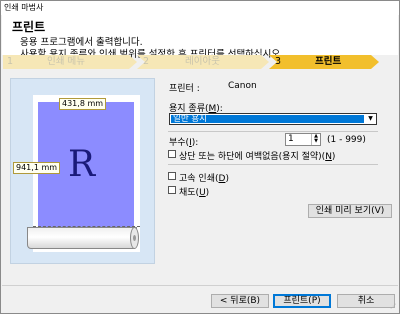  What do you see at coordinates (328, 61) in the screenshot?
I see `step-label: 프린트` at bounding box center [328, 61].